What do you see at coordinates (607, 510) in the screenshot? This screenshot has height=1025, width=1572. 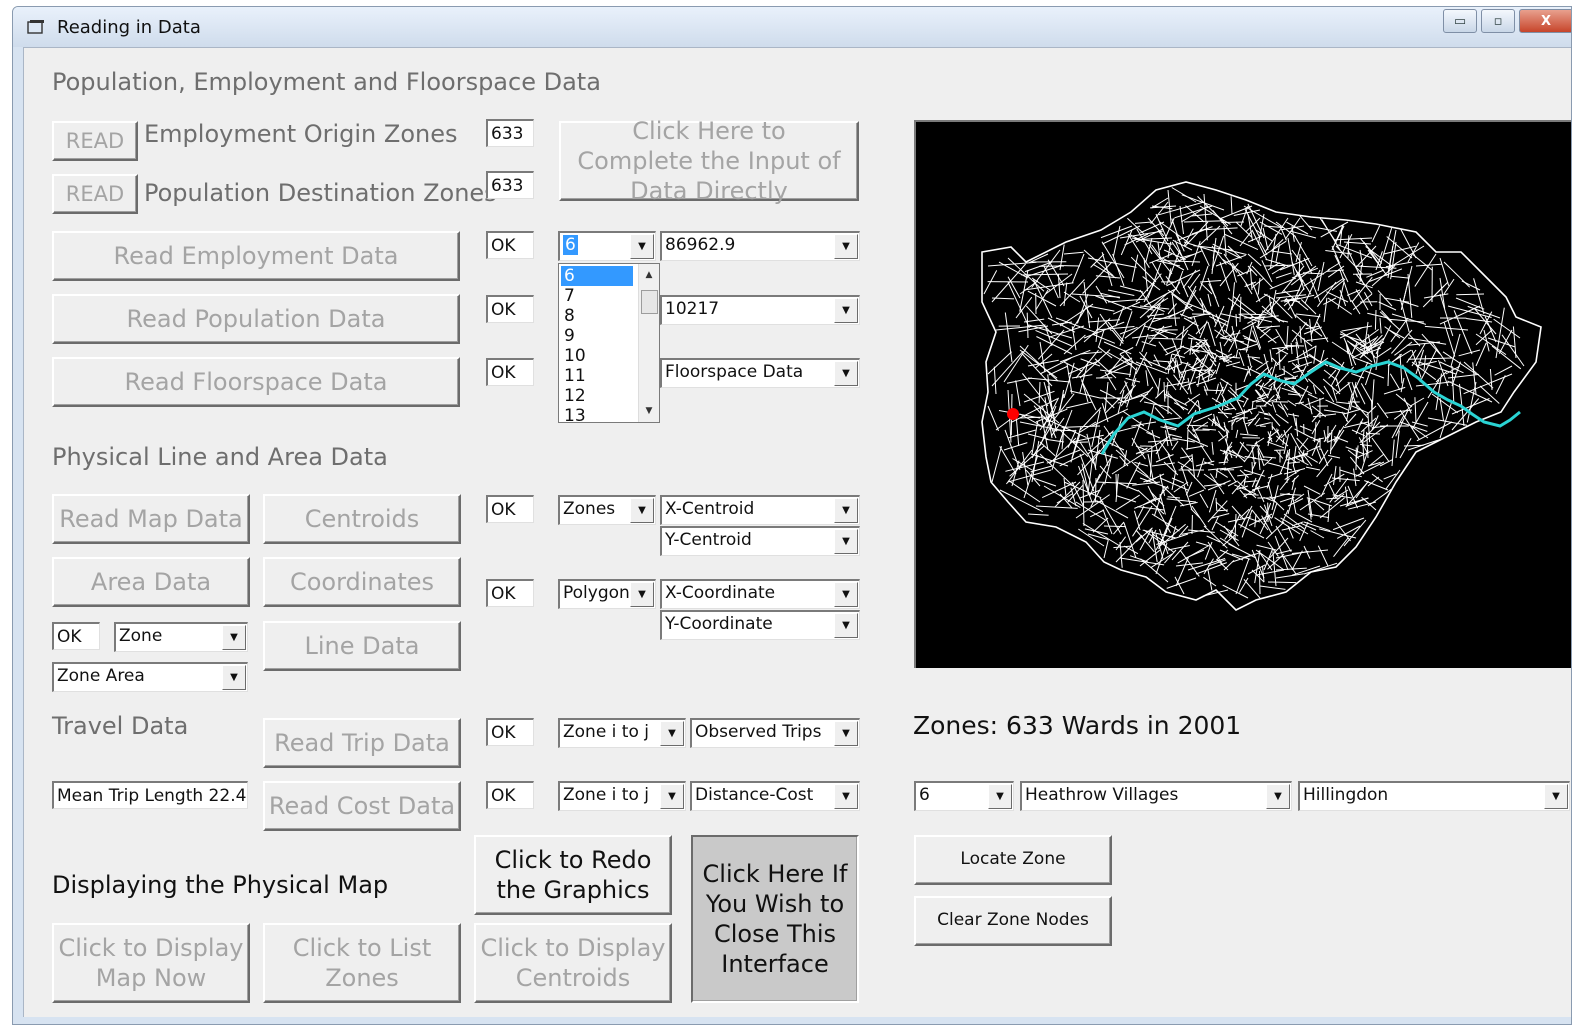 I see `centroid-type-combo: Zones ▼` at bounding box center [607, 510].